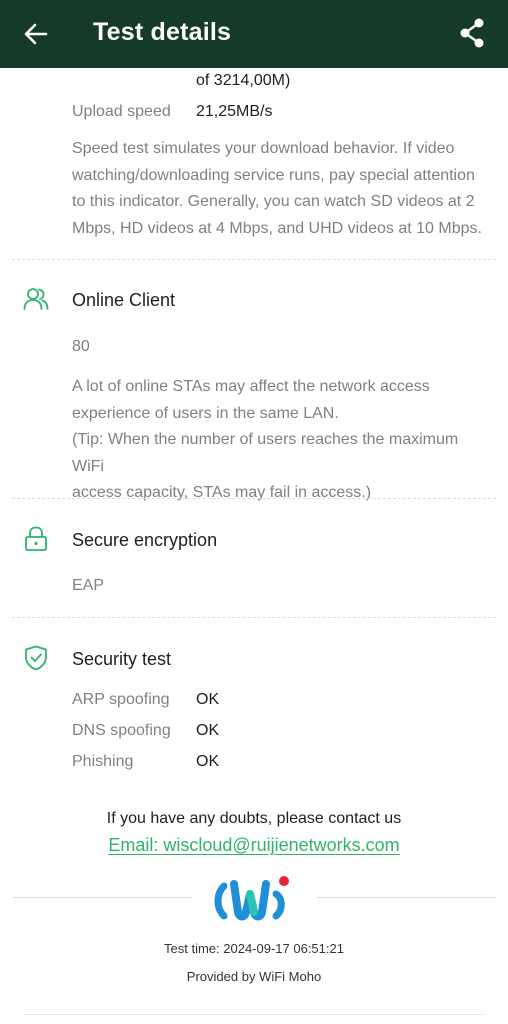 This screenshot has width=508, height=1024. Describe the element at coordinates (243, 80) in the screenshot. I see `download-speed-tail: of 3214,00M)` at that location.